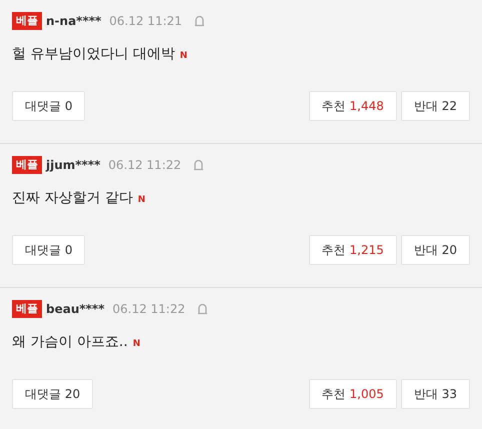 This screenshot has width=482, height=429. Describe the element at coordinates (435, 106) in the screenshot. I see `dislike-button: 반대 22` at that location.